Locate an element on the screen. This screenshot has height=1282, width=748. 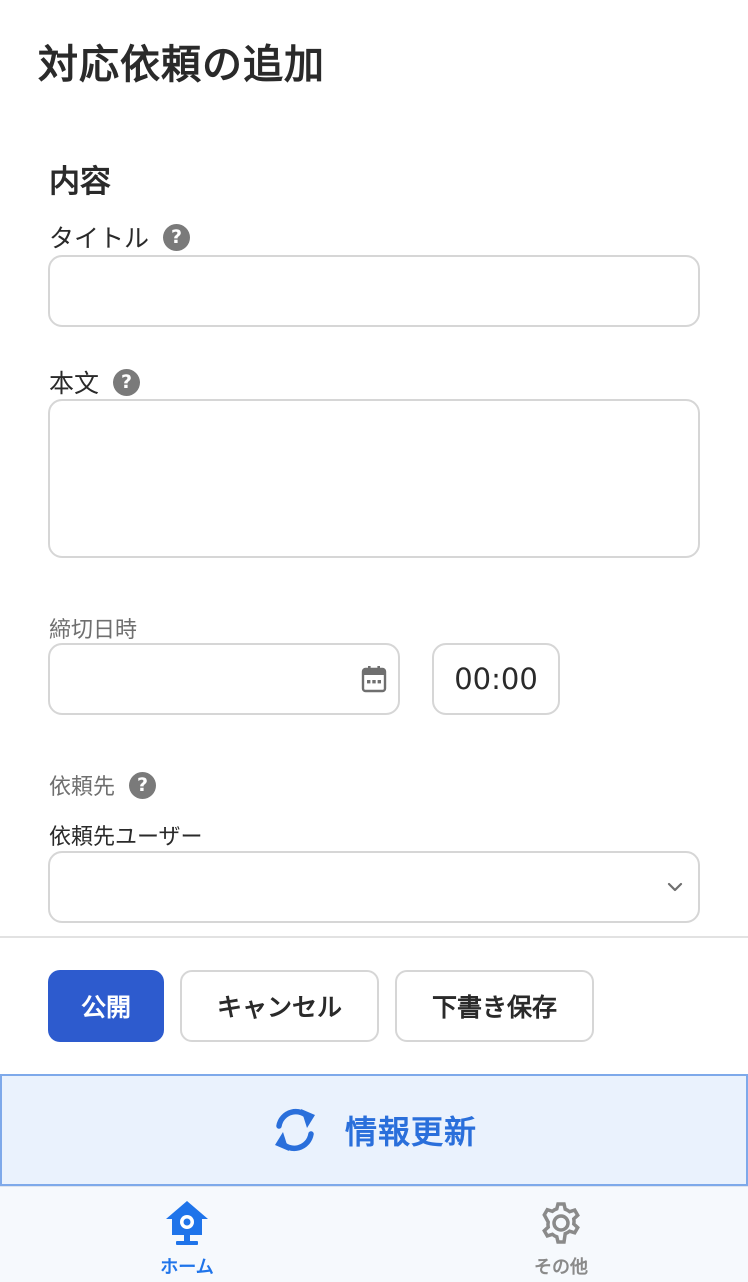
gear-icon is located at coordinates (561, 1223).